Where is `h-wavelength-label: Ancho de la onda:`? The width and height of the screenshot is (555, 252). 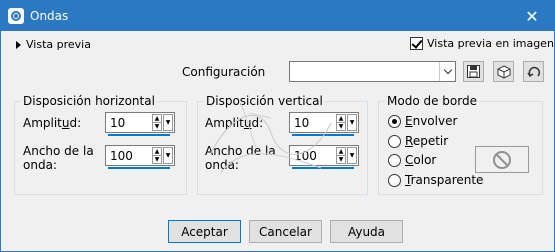
h-wavelength-label: Ancho de la onda: is located at coordinates (58, 158).